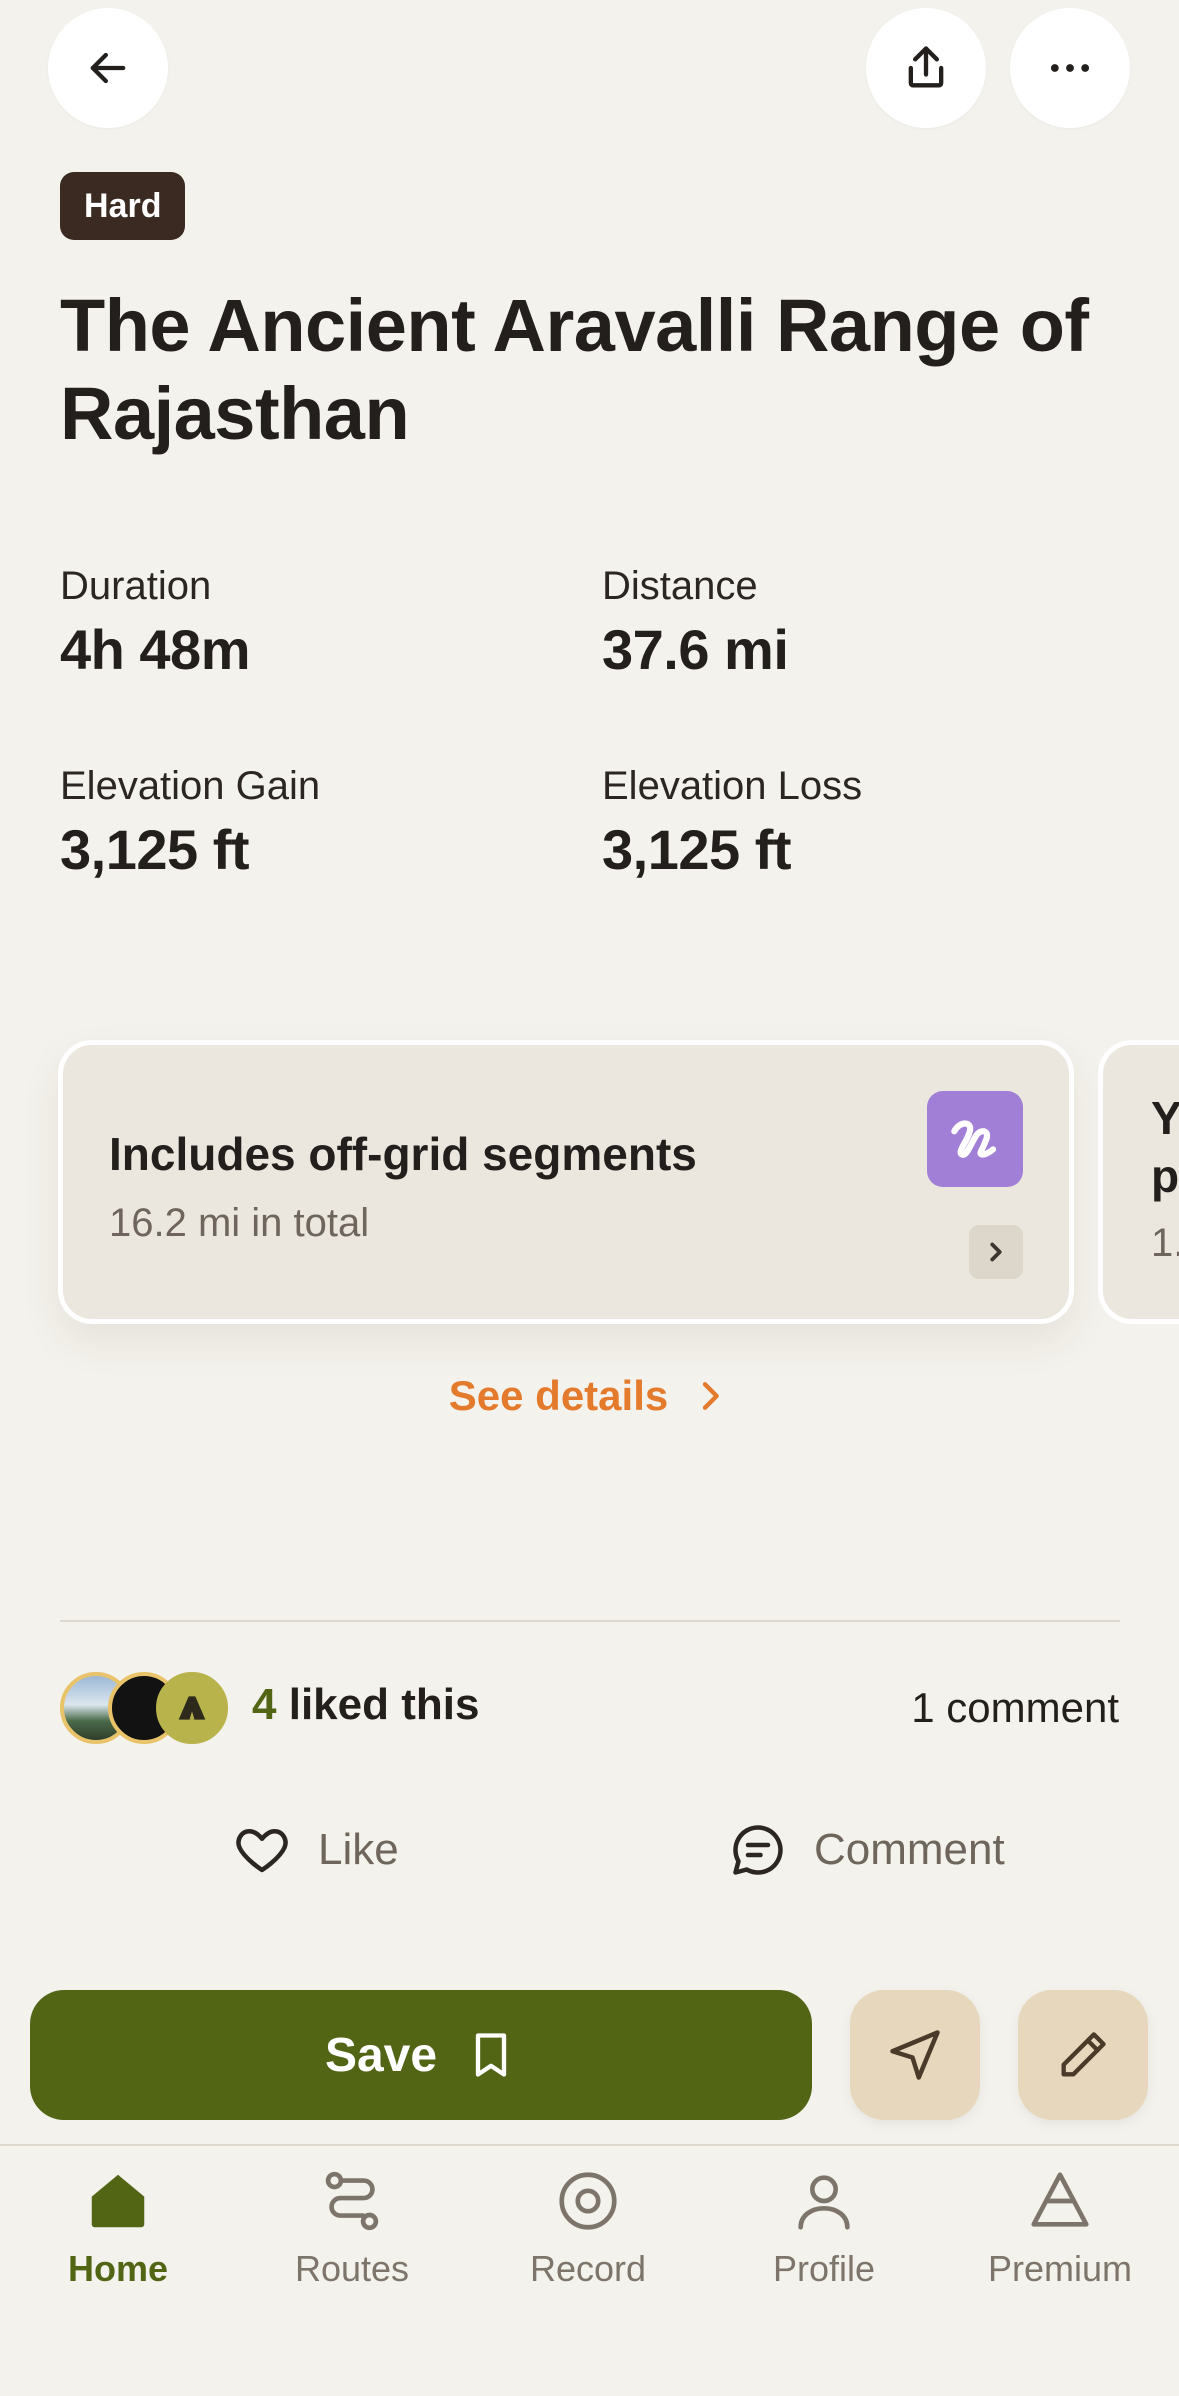 Image resolution: width=1179 pixels, height=2396 pixels. What do you see at coordinates (264, 1704) in the screenshot?
I see `like-count: 4` at bounding box center [264, 1704].